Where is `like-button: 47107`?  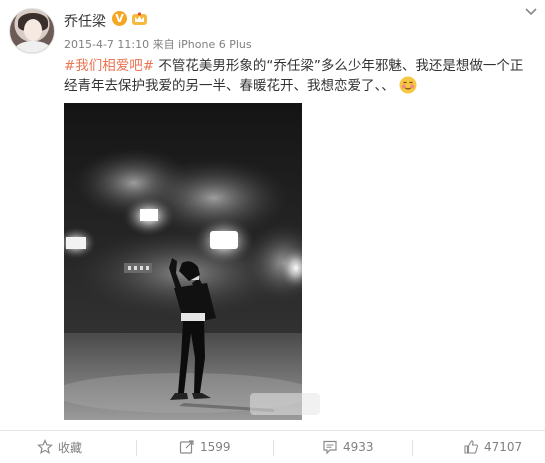 like-button: 47107 is located at coordinates (492, 447).